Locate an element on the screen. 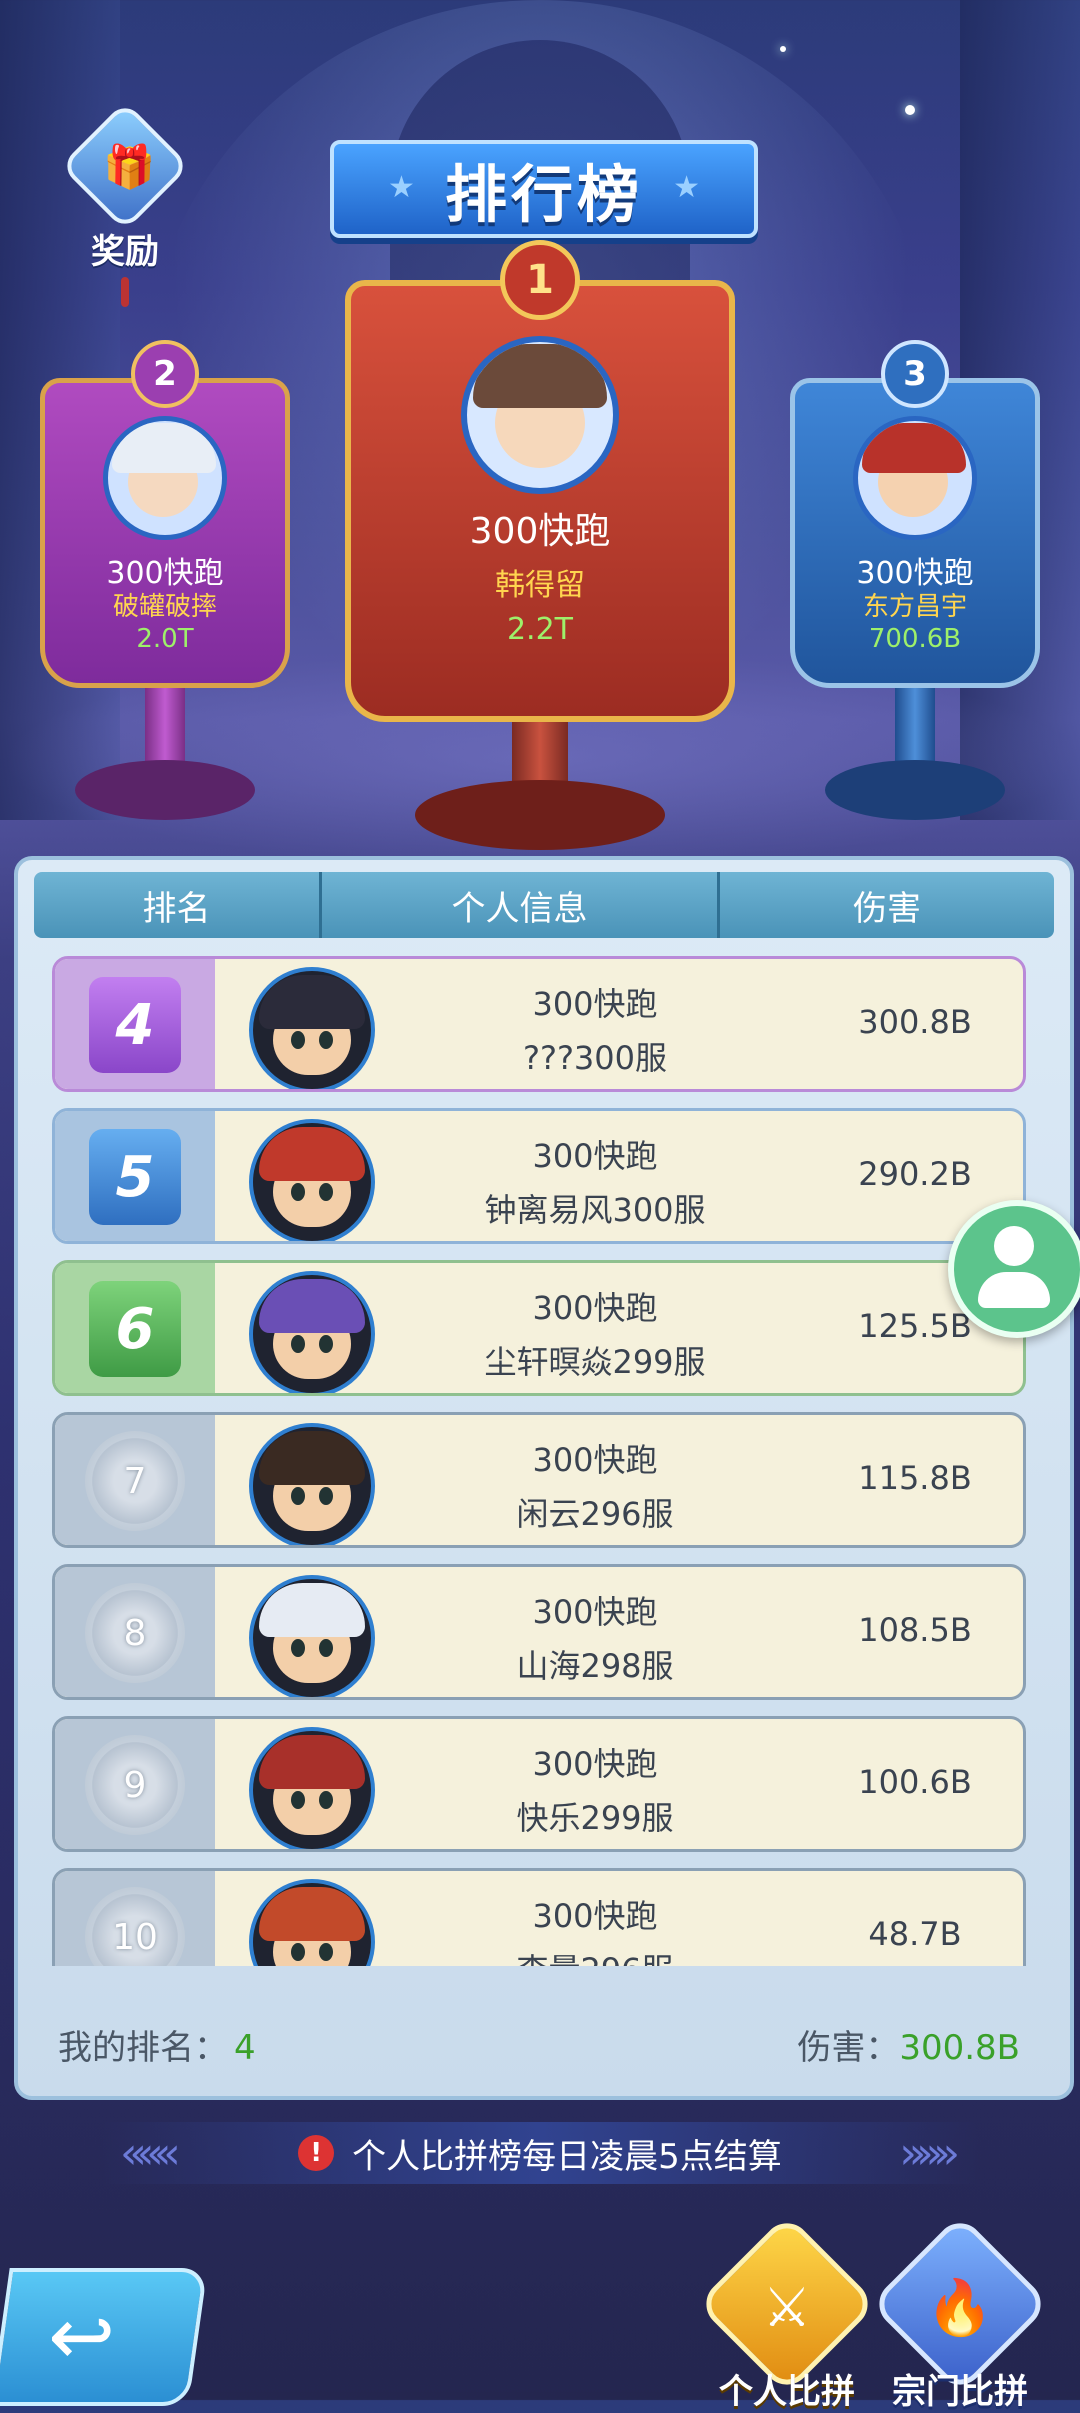  tab-label: 个人比拼 is located at coordinates (787, 2392).